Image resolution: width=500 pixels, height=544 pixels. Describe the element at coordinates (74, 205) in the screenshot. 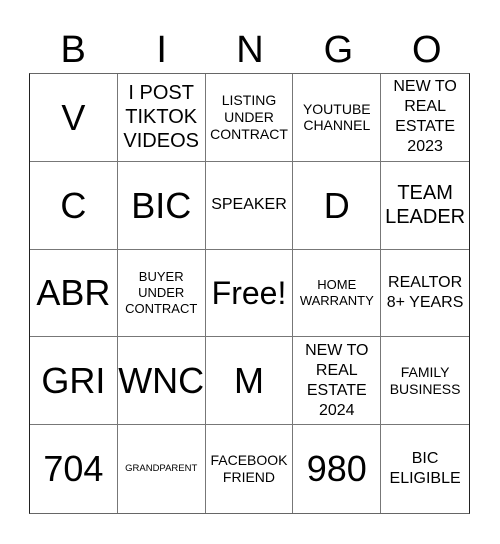

I see `bingo-cell: C` at that location.